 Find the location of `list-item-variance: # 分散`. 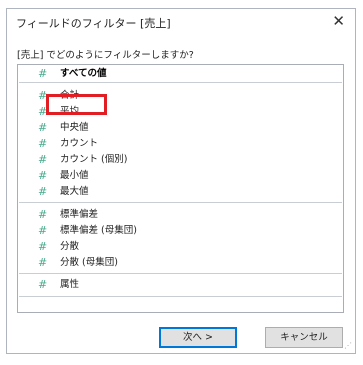

list-item-variance: # 分散 is located at coordinates (180, 246).